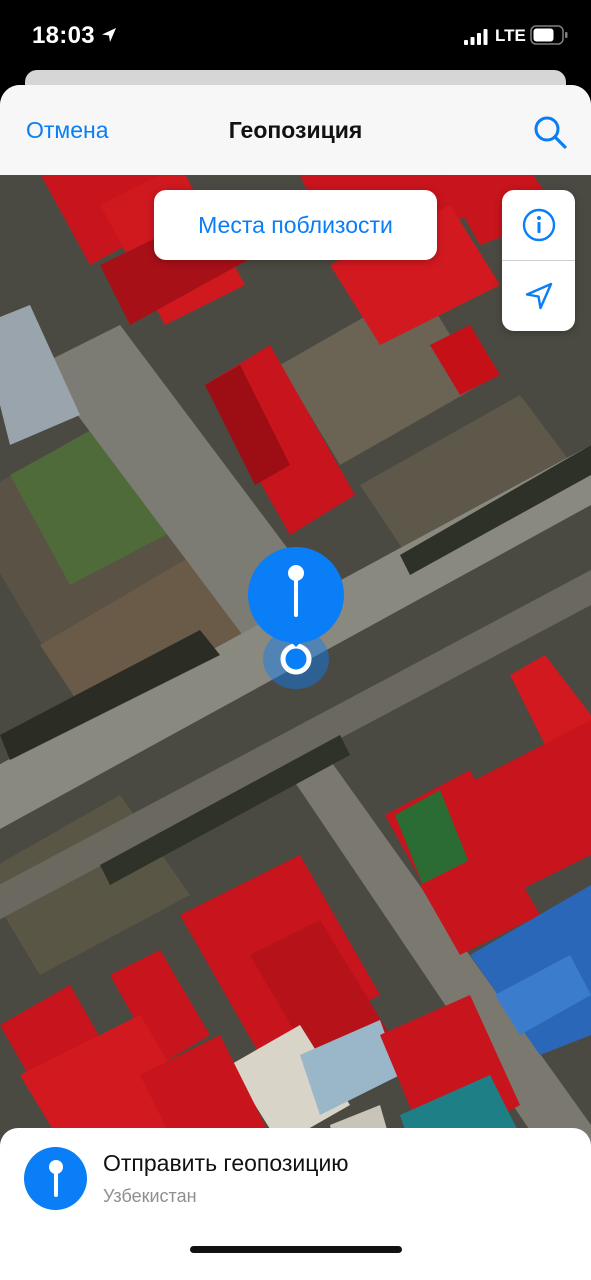 Image resolution: width=591 pixels, height=1280 pixels. What do you see at coordinates (476, 37) in the screenshot?
I see `signal-icon` at bounding box center [476, 37].